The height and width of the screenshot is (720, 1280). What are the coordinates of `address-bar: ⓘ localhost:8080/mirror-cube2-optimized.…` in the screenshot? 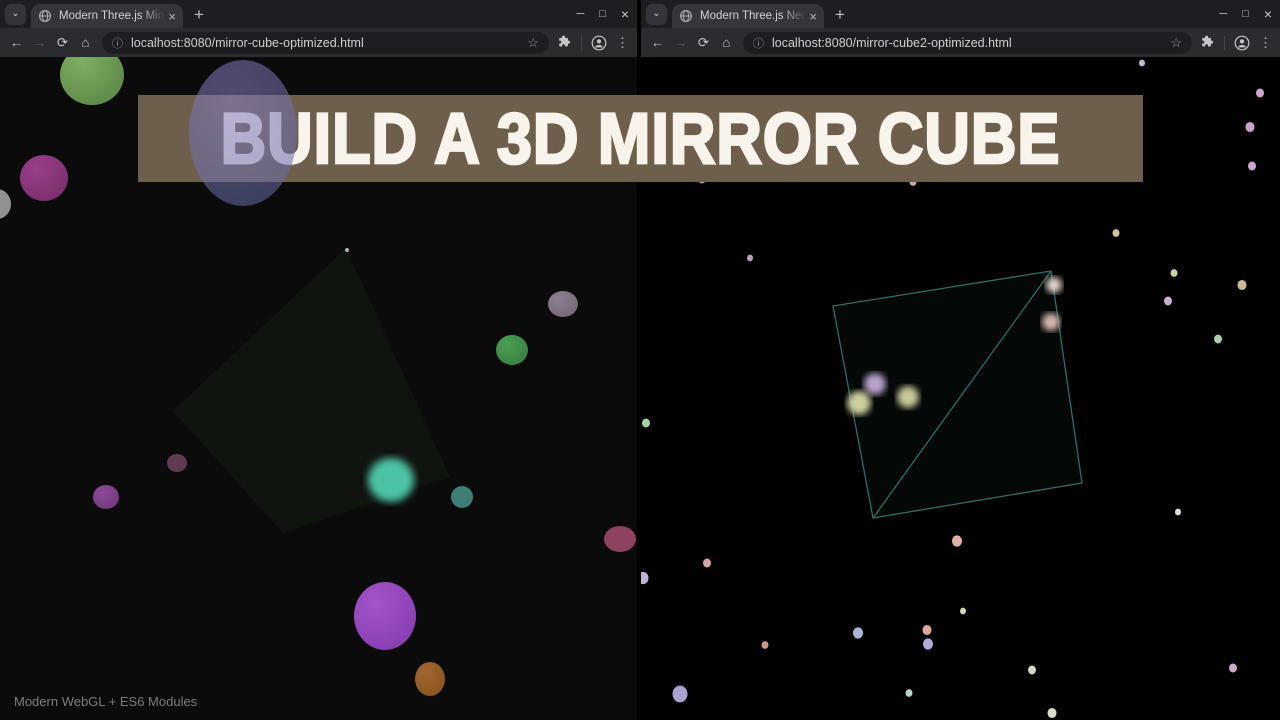 It's located at (967, 42).